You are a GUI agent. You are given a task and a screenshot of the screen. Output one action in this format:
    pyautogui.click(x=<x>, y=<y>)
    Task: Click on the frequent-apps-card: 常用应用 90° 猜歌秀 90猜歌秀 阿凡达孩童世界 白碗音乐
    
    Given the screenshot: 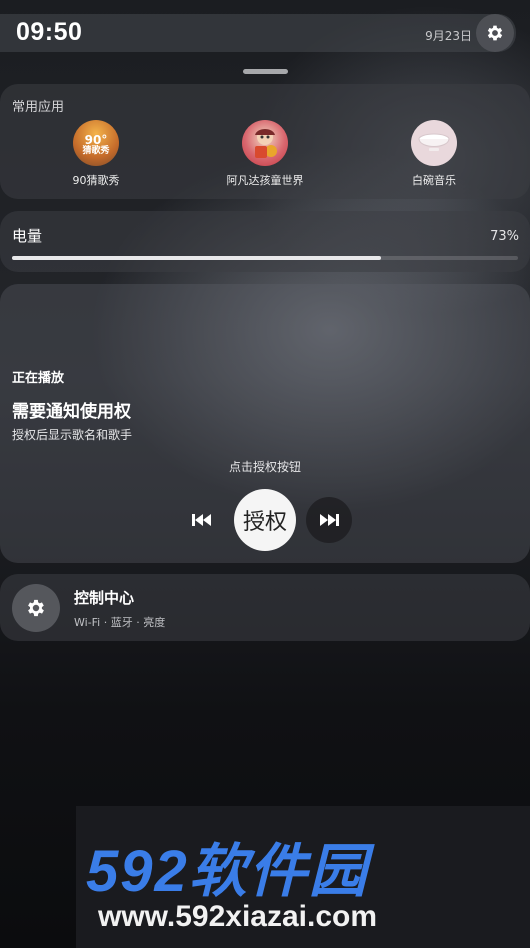 What is the action you would take?
    pyautogui.click(x=265, y=141)
    